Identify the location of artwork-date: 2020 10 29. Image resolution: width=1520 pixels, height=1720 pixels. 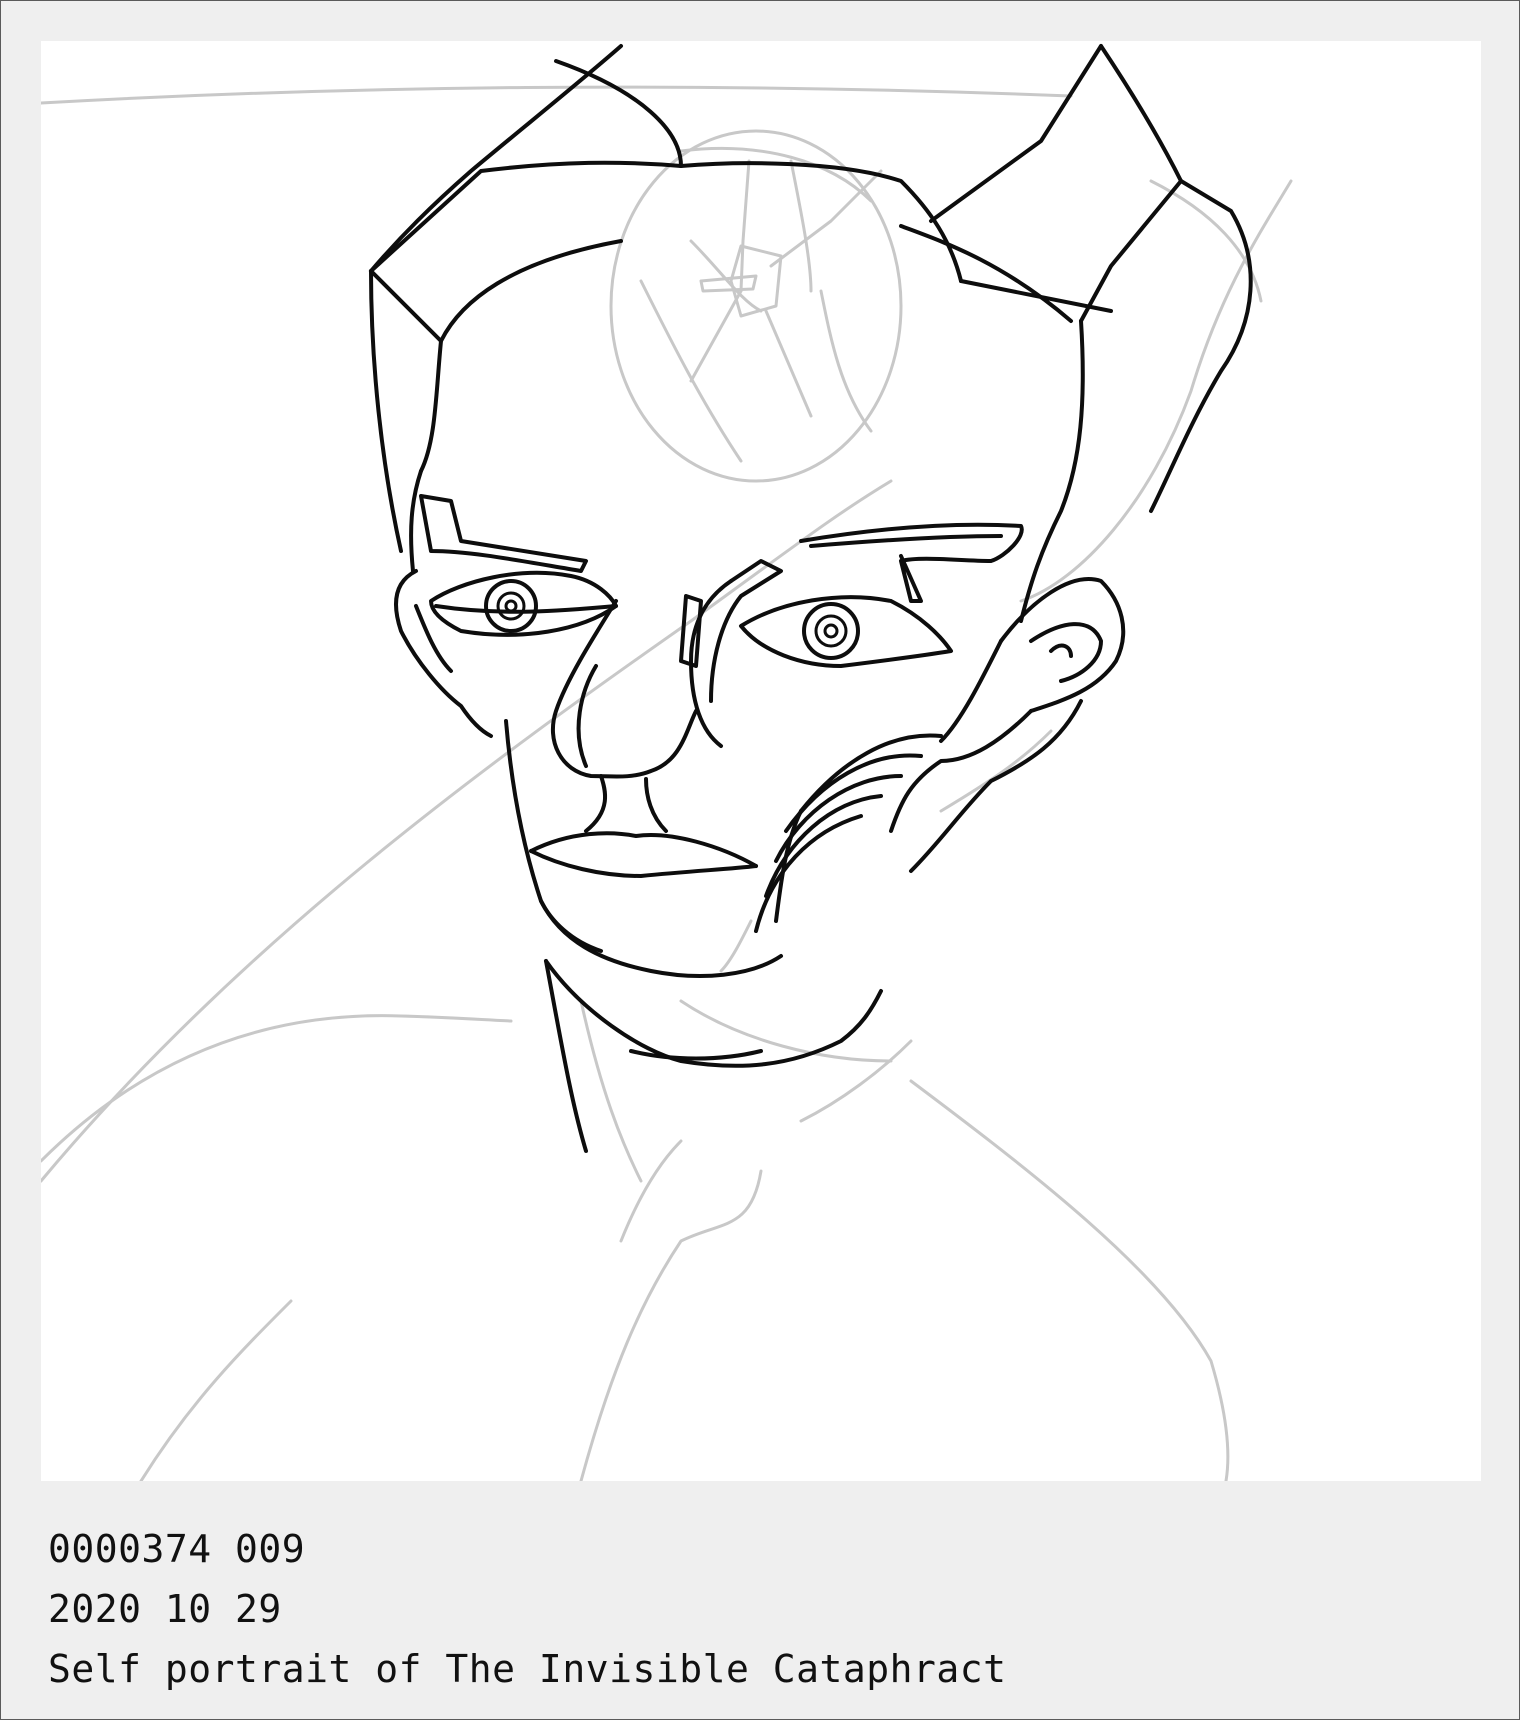
(165, 1609).